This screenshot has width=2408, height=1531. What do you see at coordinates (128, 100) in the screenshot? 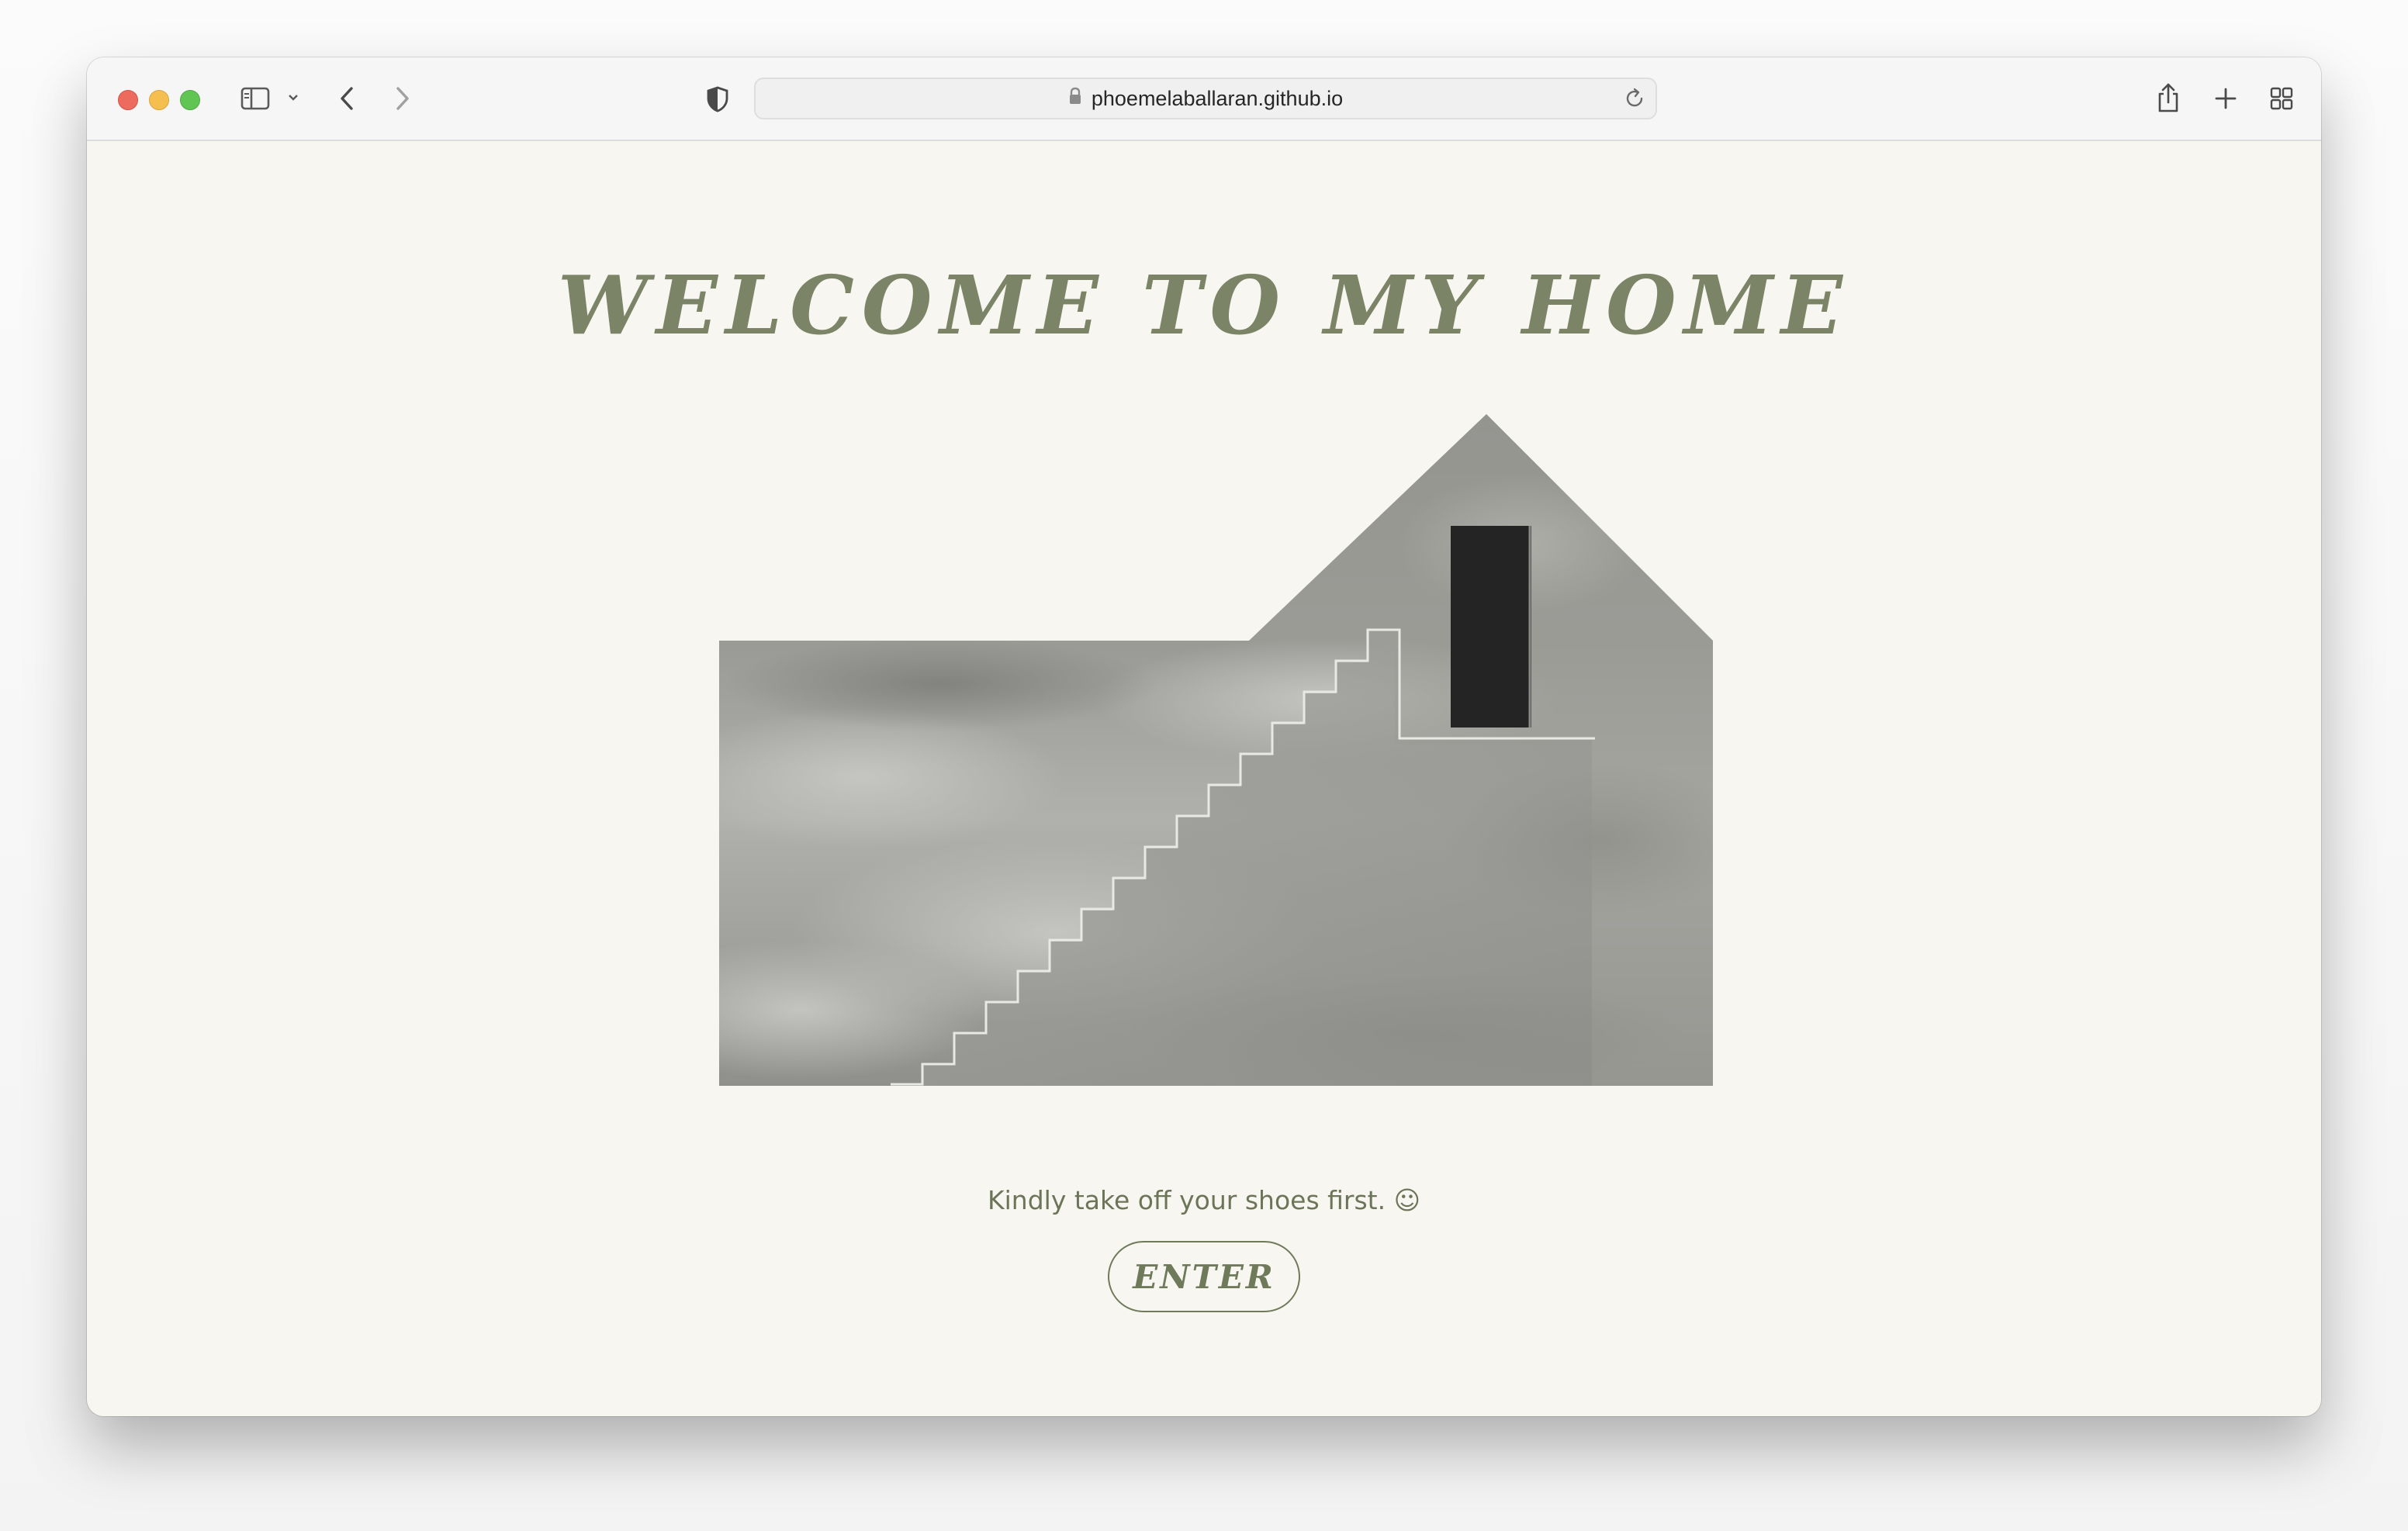
I see `close-window-button` at bounding box center [128, 100].